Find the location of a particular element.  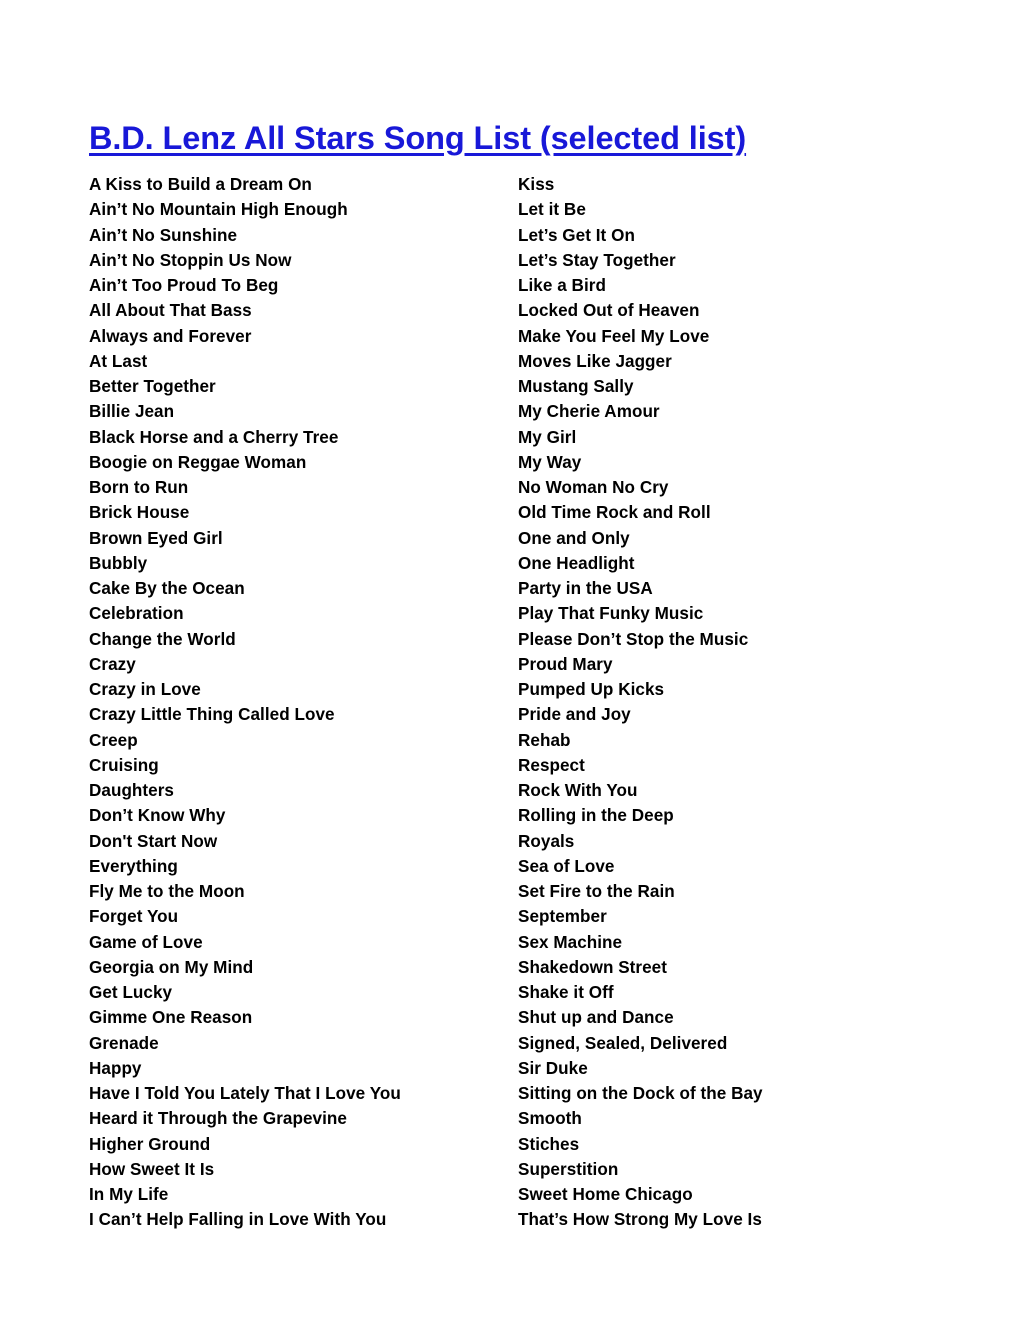

song-list-item: Brown Eyed Girl is located at coordinates (156, 538).